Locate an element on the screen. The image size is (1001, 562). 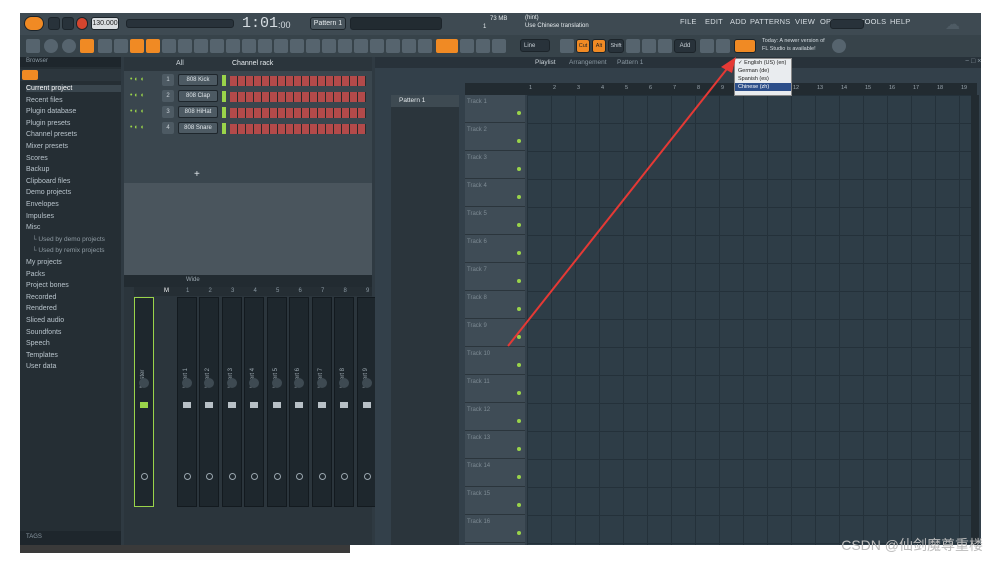
arrow-line is located at coordinates (619, 205).